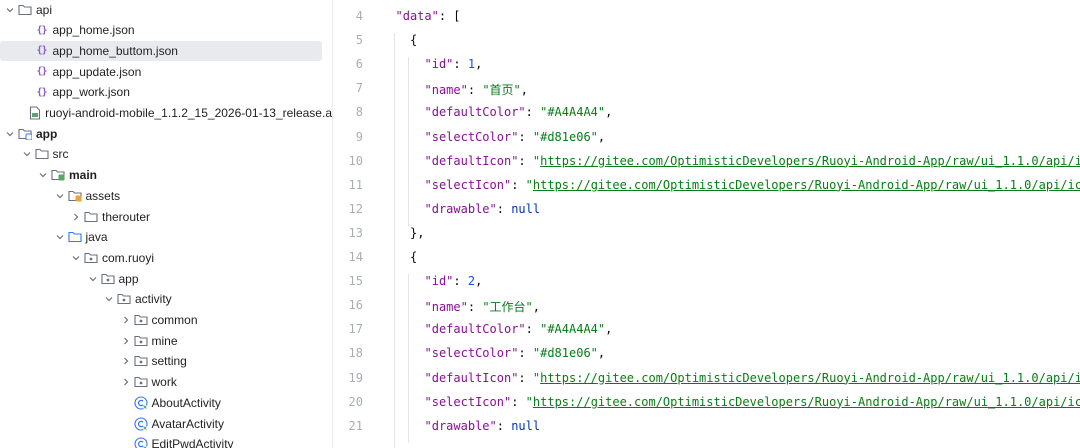 This screenshot has width=1080, height=448. I want to click on tree-item-work: work, so click(166, 382).